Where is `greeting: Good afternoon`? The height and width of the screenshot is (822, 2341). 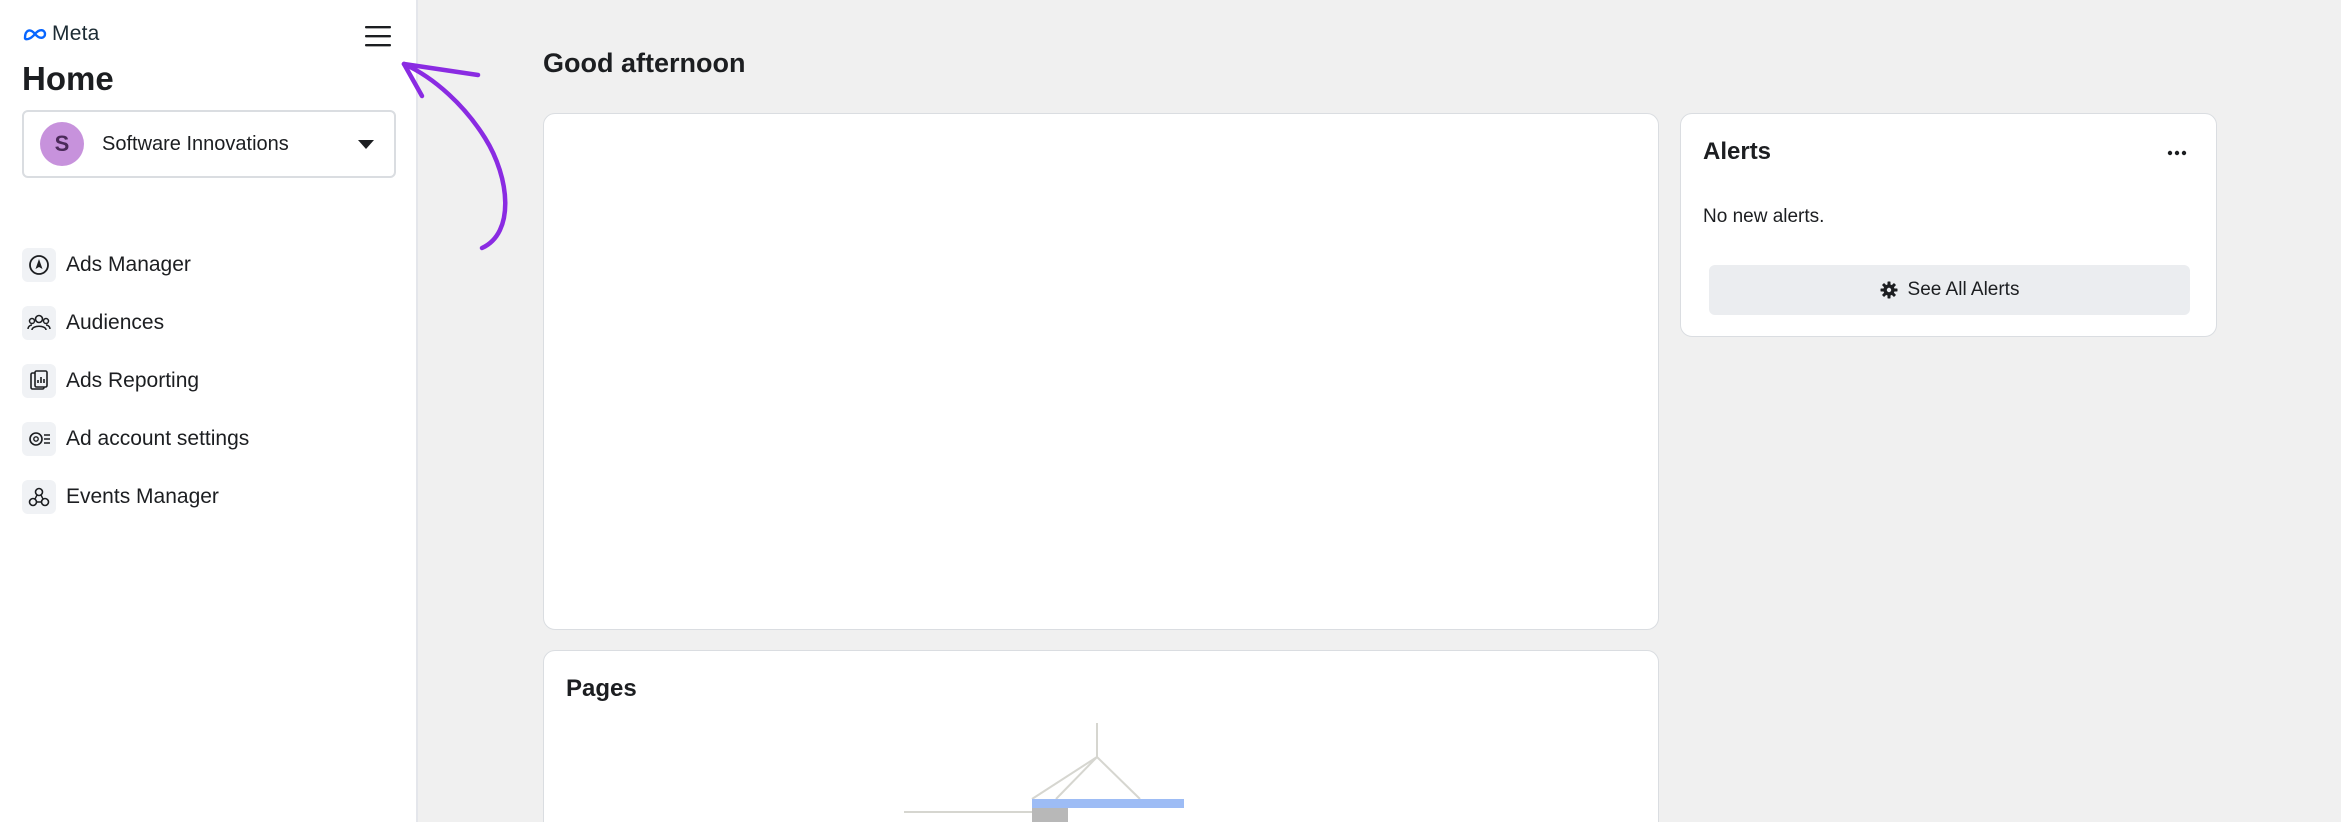 greeting: Good afternoon is located at coordinates (644, 63).